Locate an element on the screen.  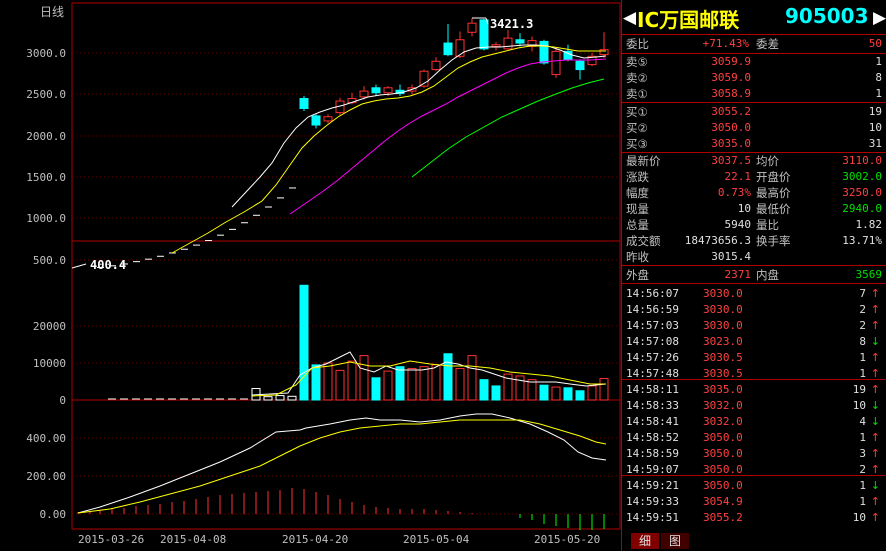
tick-price: 3030.5 is located at coordinates (723, 357).